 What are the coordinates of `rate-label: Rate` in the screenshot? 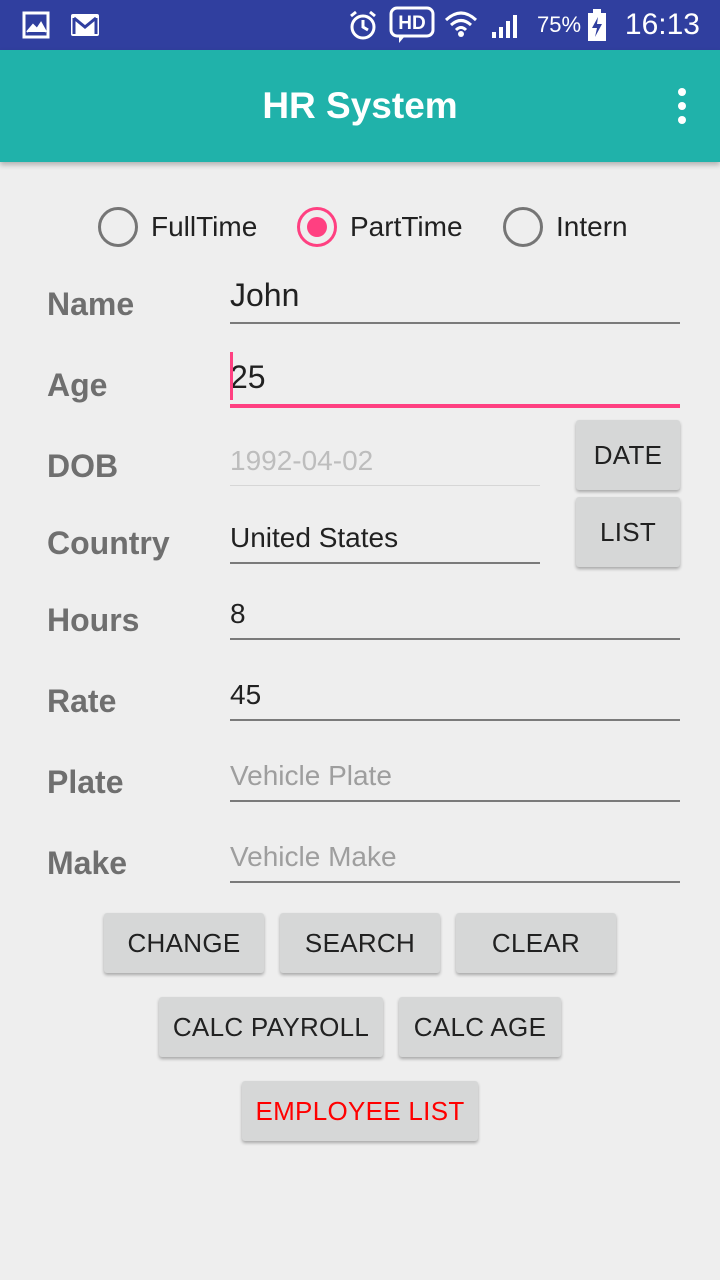 It's located at (82, 701).